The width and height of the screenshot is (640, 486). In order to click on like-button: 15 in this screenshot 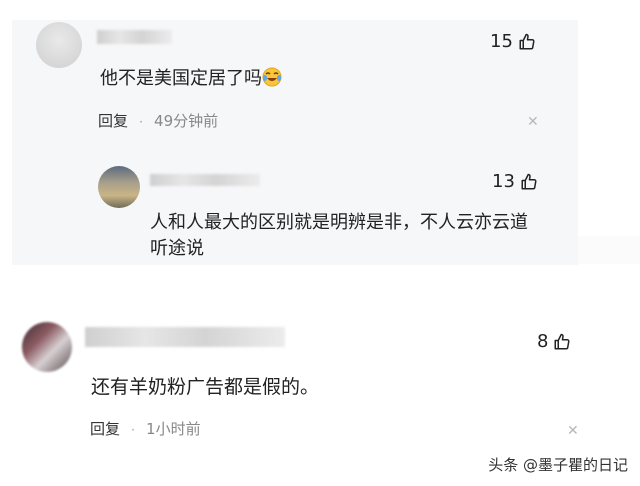, I will do `click(513, 41)`.